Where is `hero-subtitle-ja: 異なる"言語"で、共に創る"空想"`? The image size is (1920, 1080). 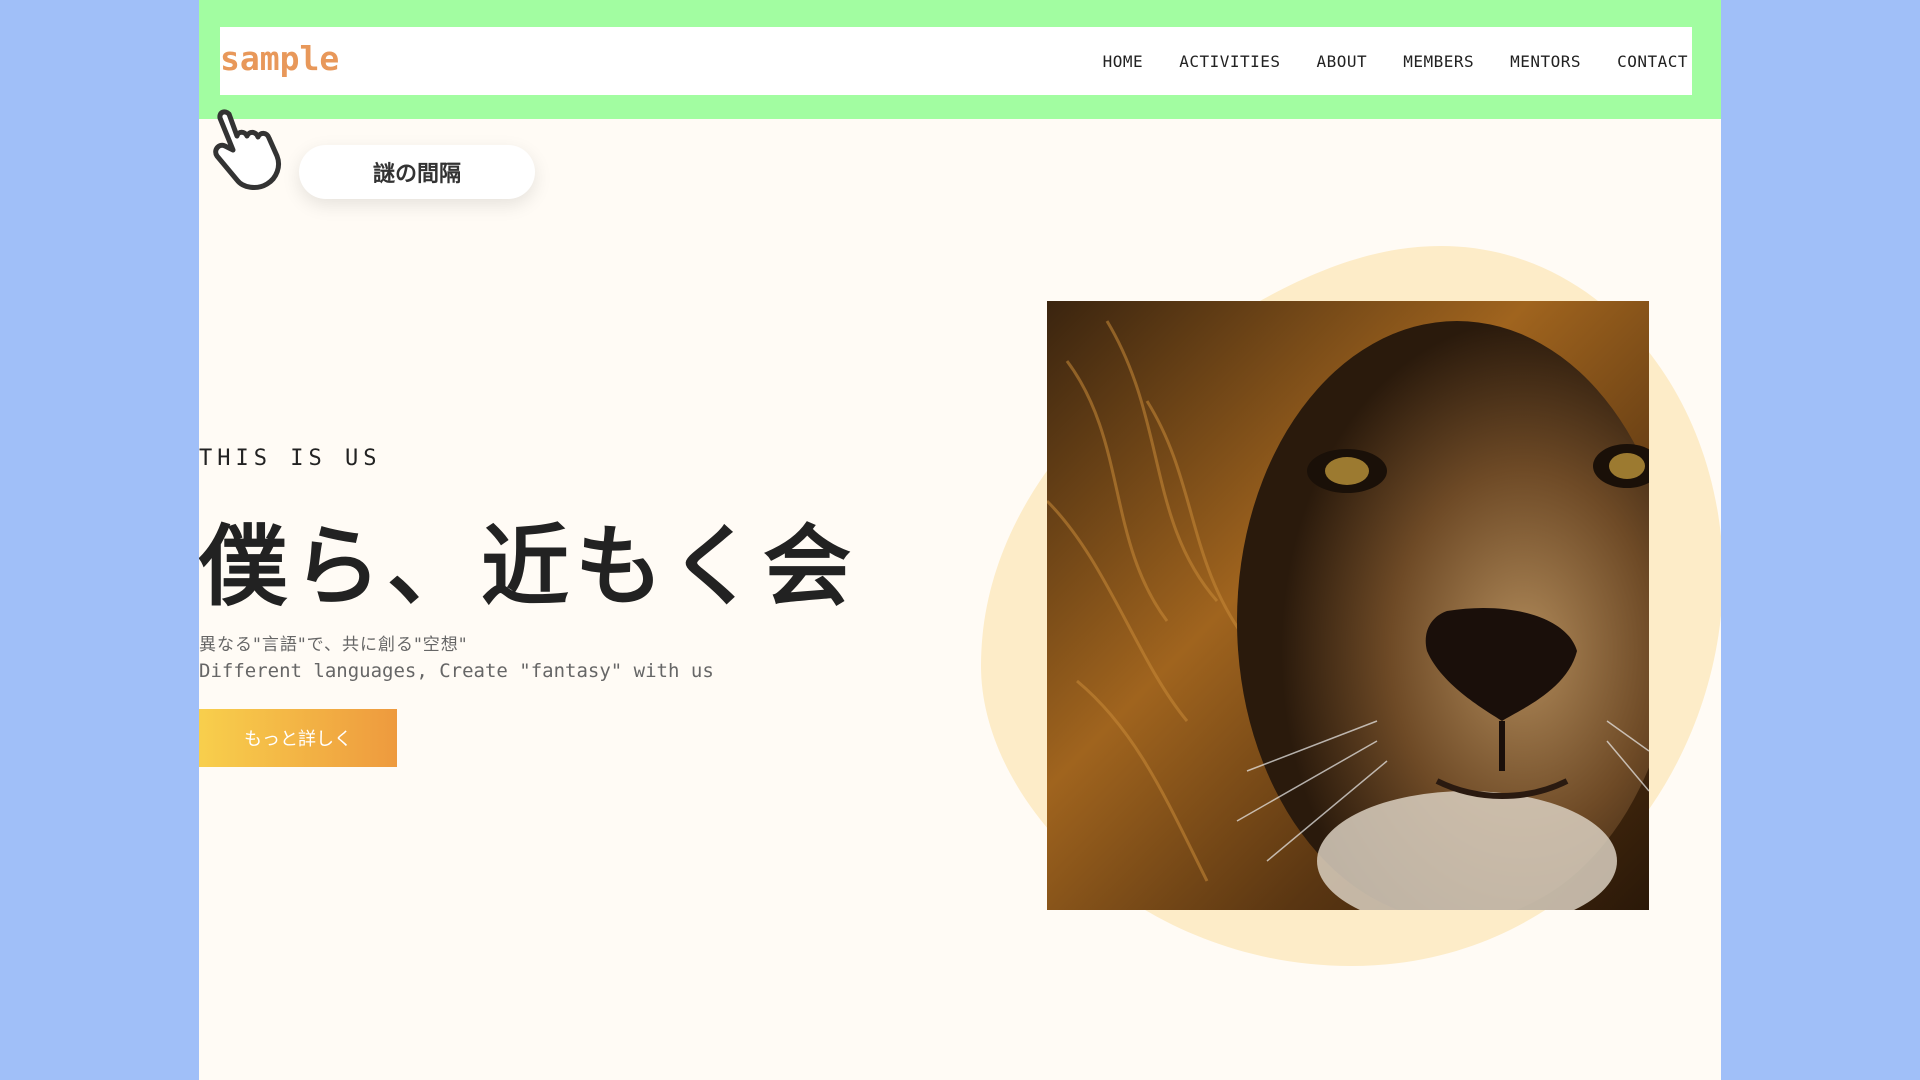 hero-subtitle-ja: 異なる"言語"で、共に創る"空想" is located at coordinates (333, 645).